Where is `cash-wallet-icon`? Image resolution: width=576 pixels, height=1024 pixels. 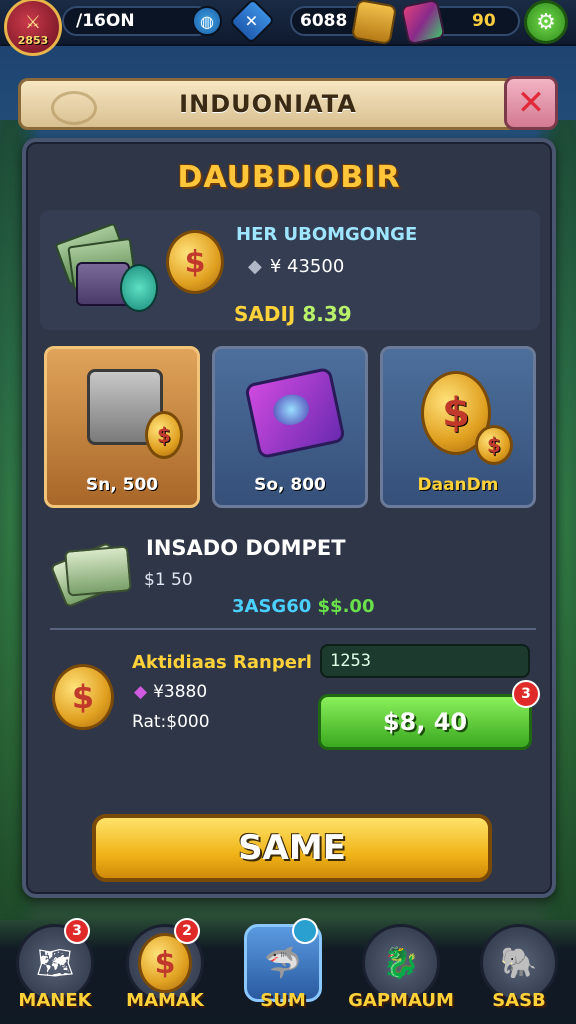
cash-wallet-icon is located at coordinates (106, 267).